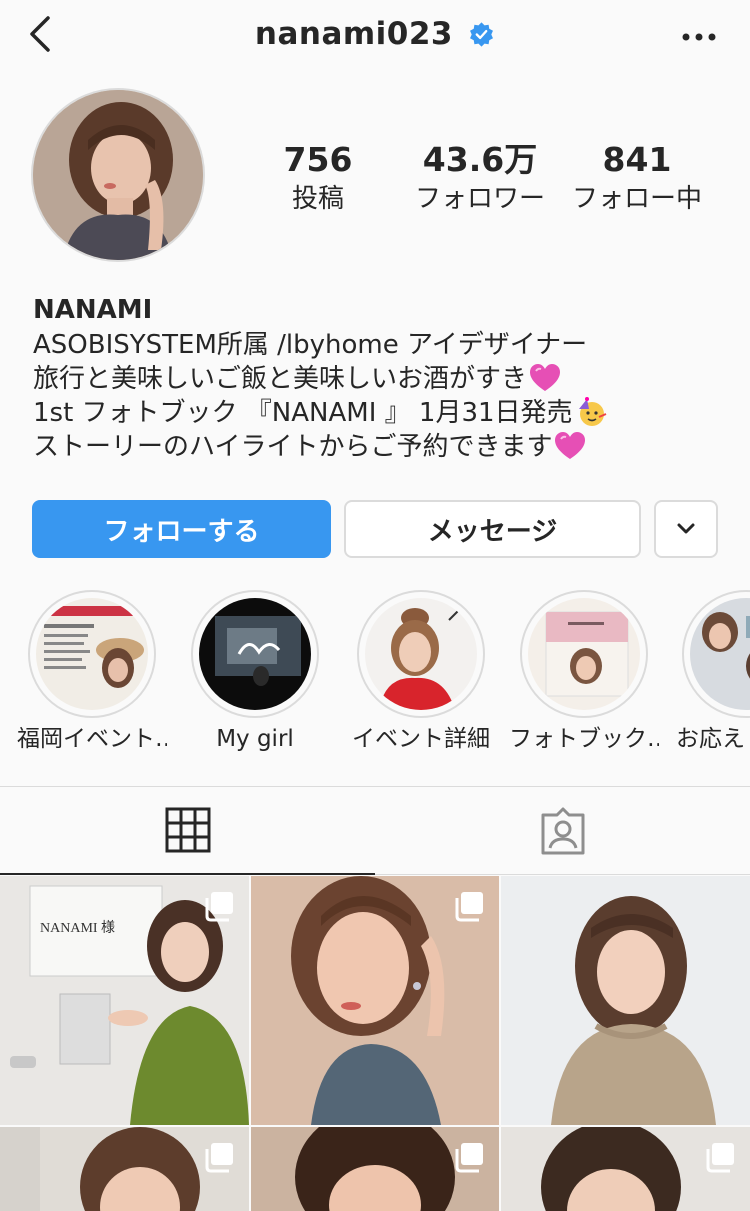 Image resolution: width=750 pixels, height=1211 pixels. What do you see at coordinates (421, 739) in the screenshot?
I see `highlight-label: イベント詳細` at bounding box center [421, 739].